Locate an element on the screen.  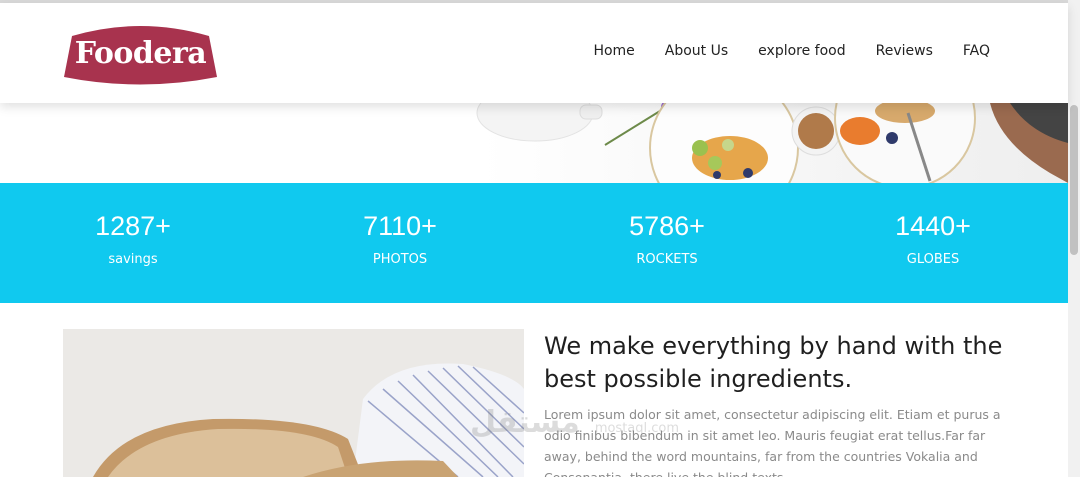
stat-photos: 7110+ PHOTOS is located at coordinates (400, 239).